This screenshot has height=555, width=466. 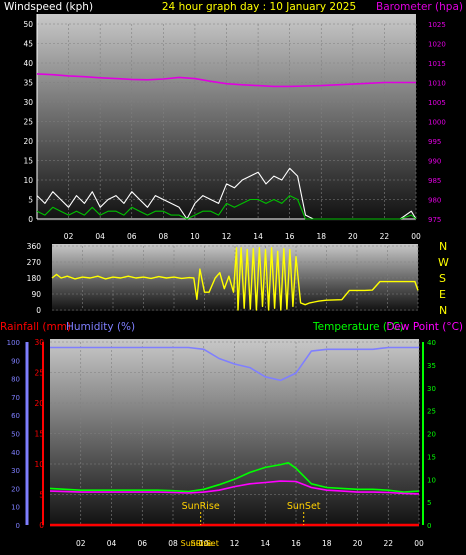 I want to click on barometer-y-tick-label: 975, so click(x=434, y=220).